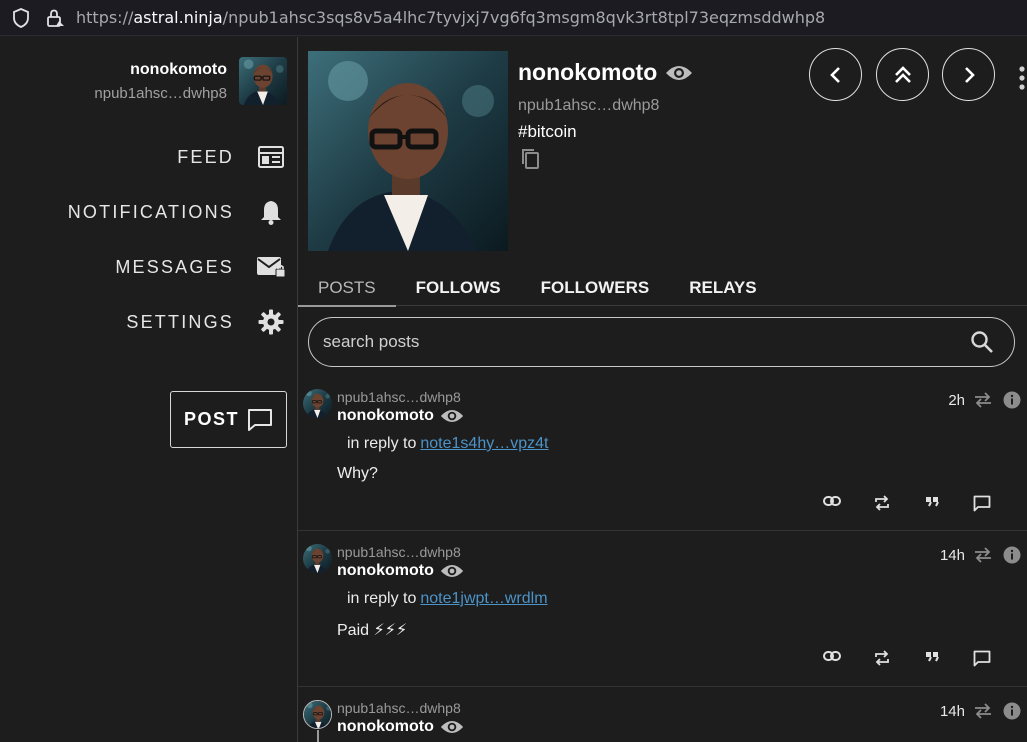 Image resolution: width=1027 pixels, height=742 pixels. What do you see at coordinates (200, 267) in the screenshot?
I see `sidebar-item-messages: MESSAGES` at bounding box center [200, 267].